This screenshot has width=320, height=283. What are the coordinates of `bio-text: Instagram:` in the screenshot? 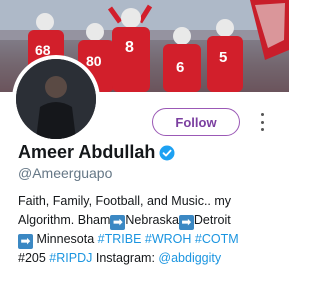 It's located at (125, 258).